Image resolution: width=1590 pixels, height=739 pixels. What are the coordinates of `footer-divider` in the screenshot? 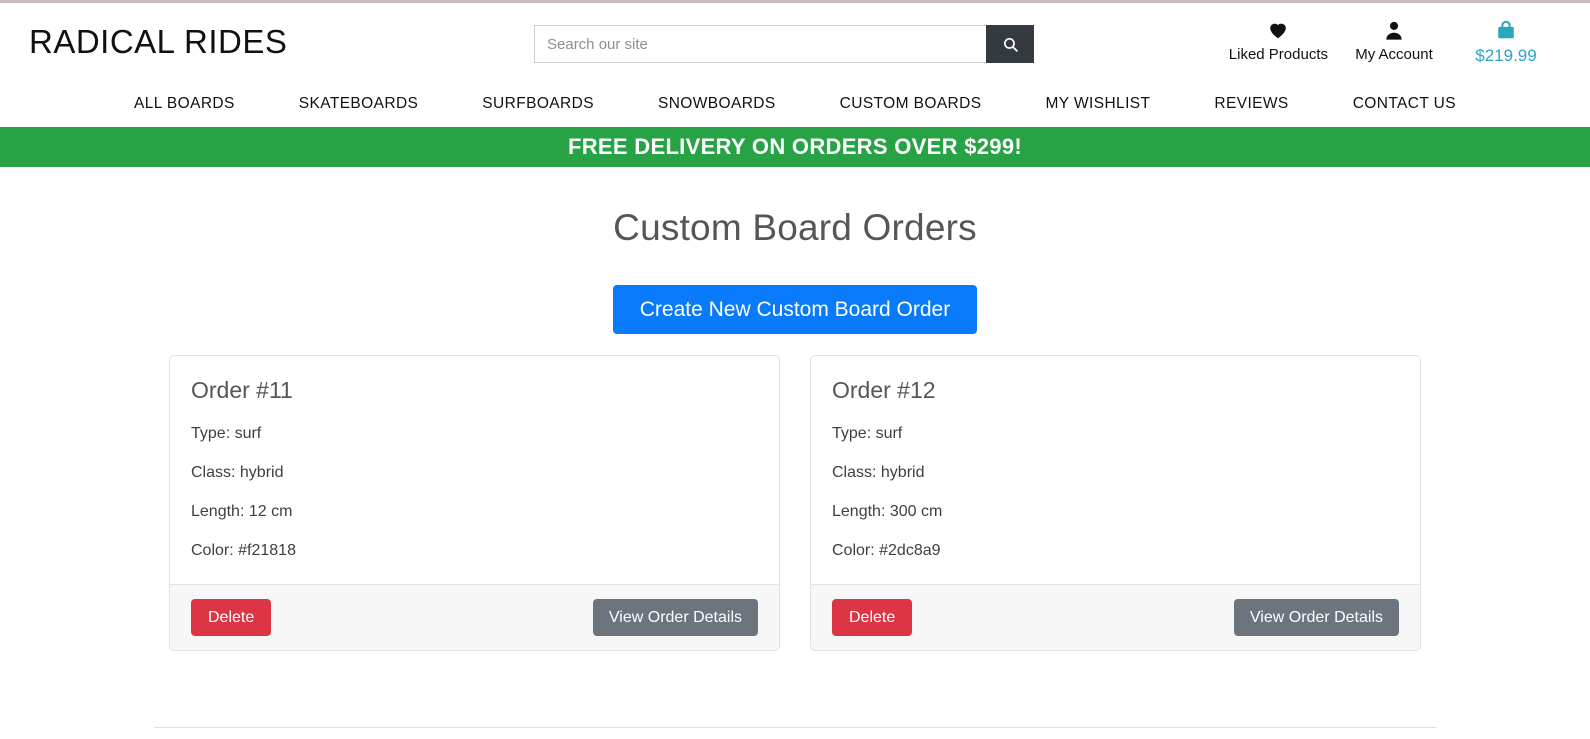 It's located at (795, 728).